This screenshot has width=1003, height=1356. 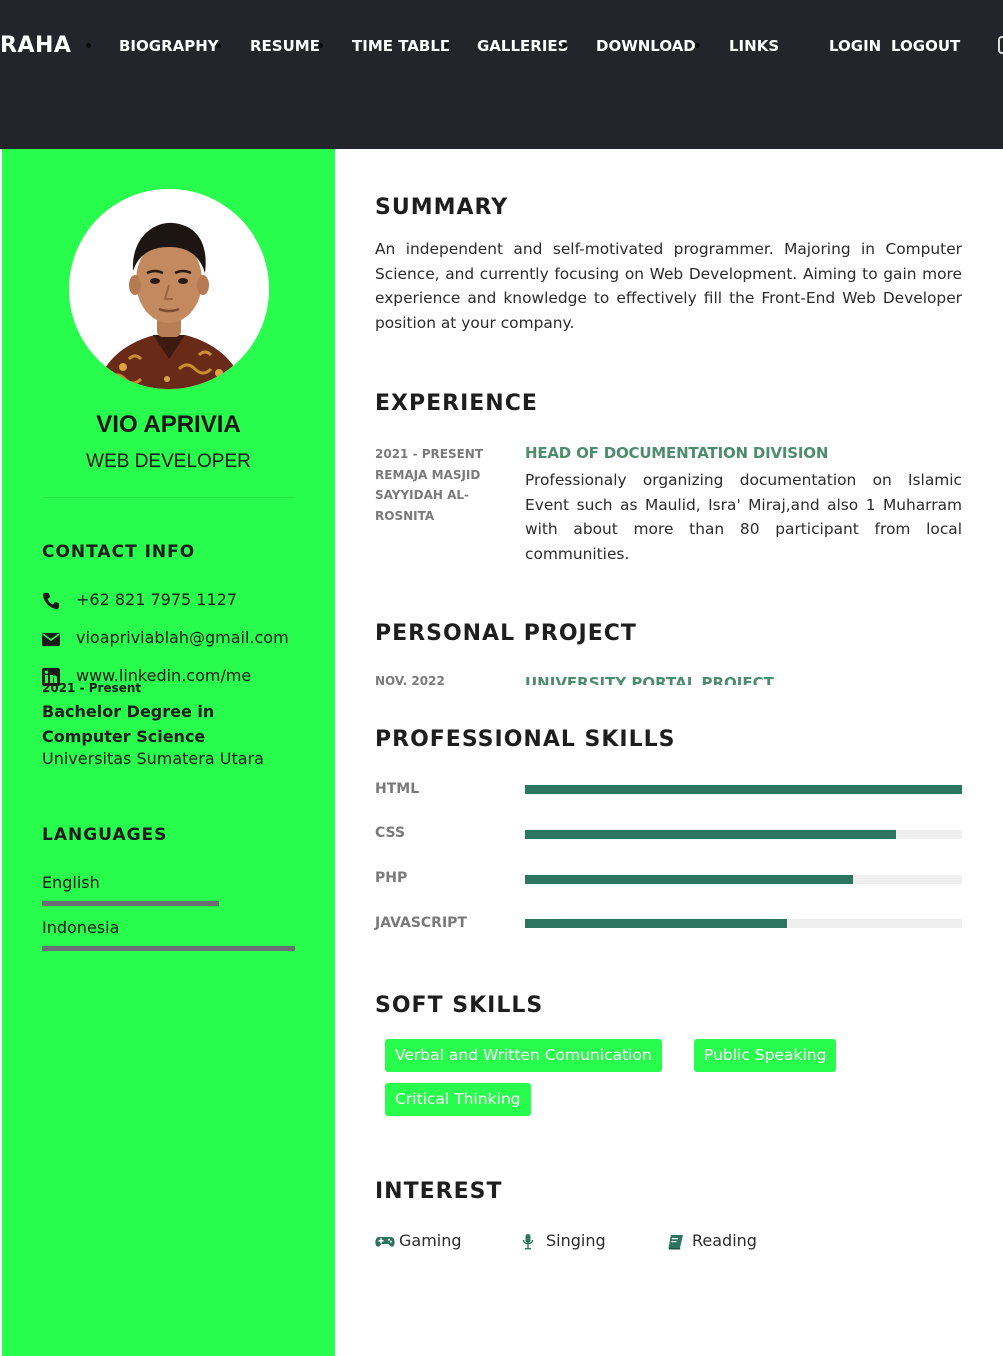 I want to click on nav-time-table: TIME TABLE, so click(x=401, y=46).